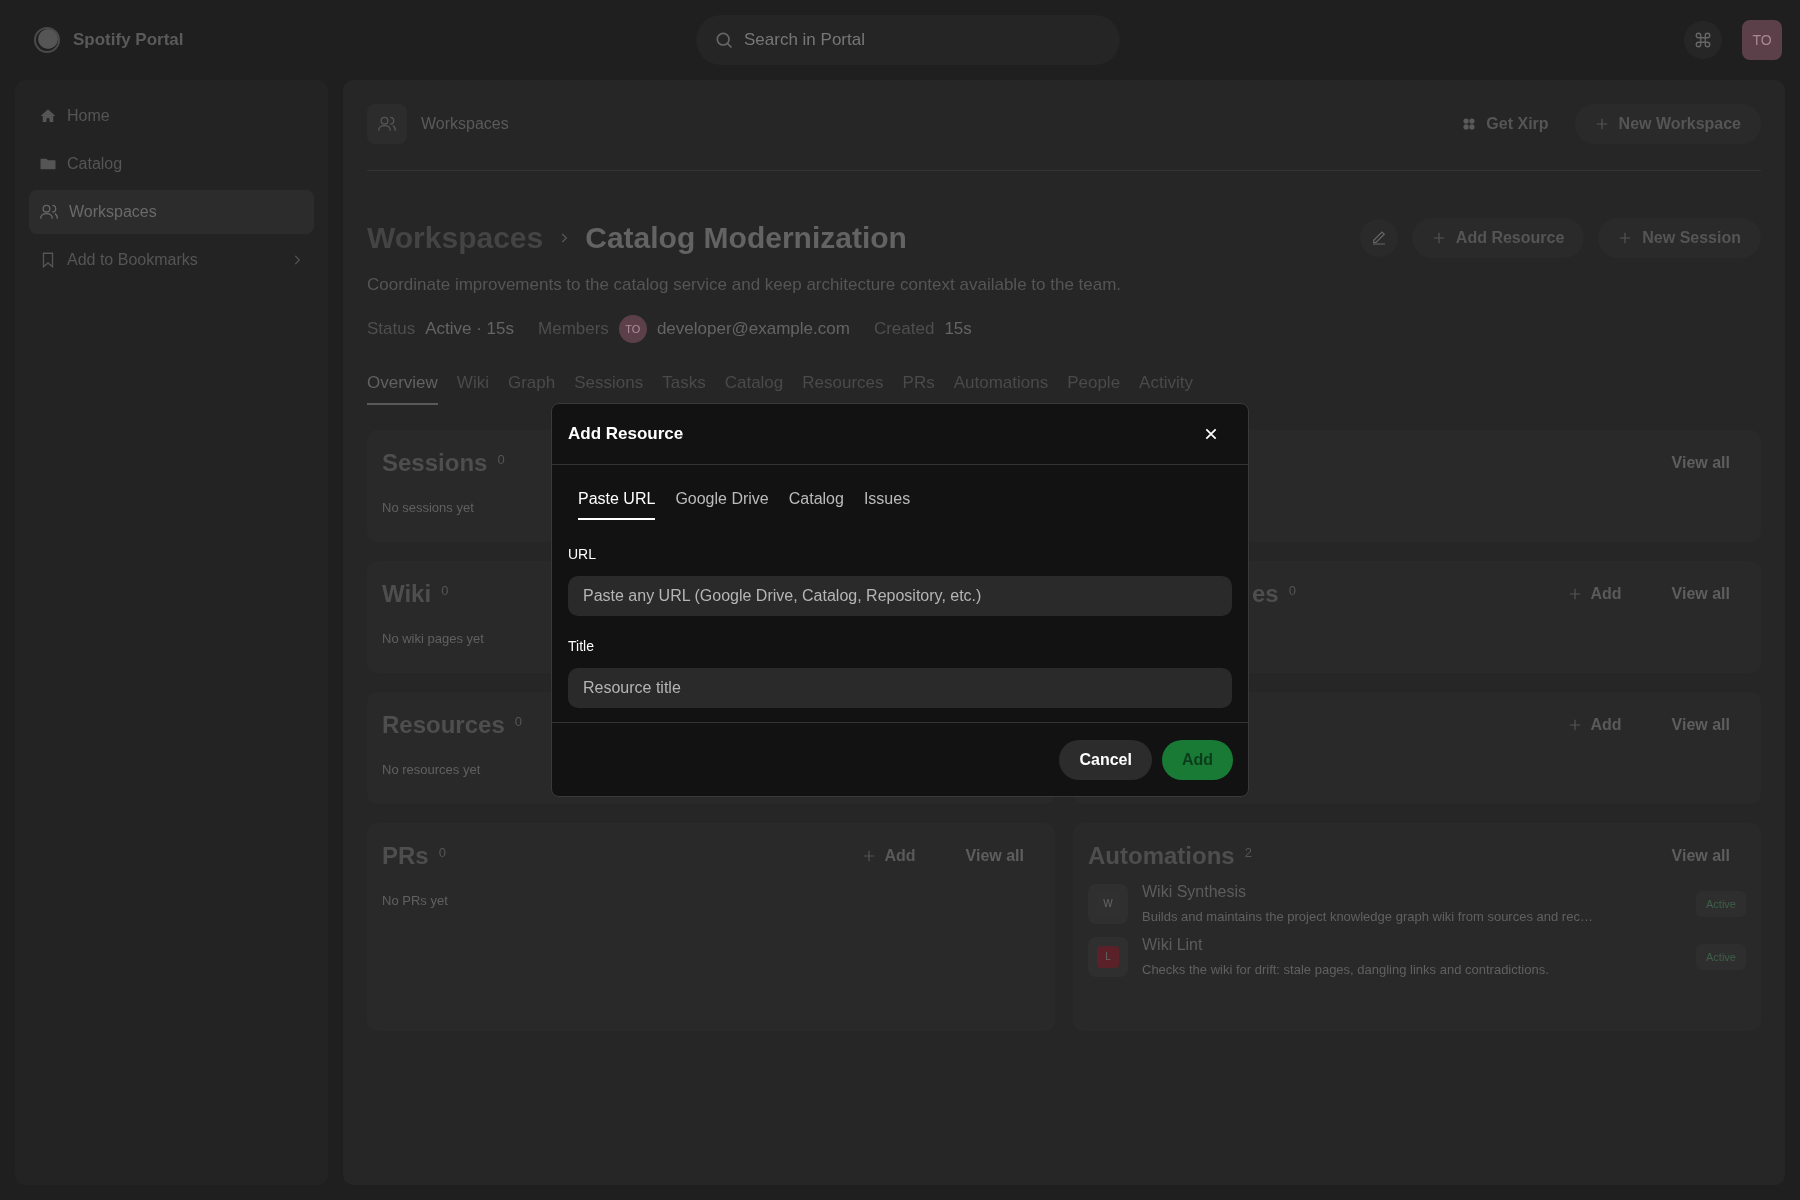  I want to click on member-avatar: TO, so click(632, 329).